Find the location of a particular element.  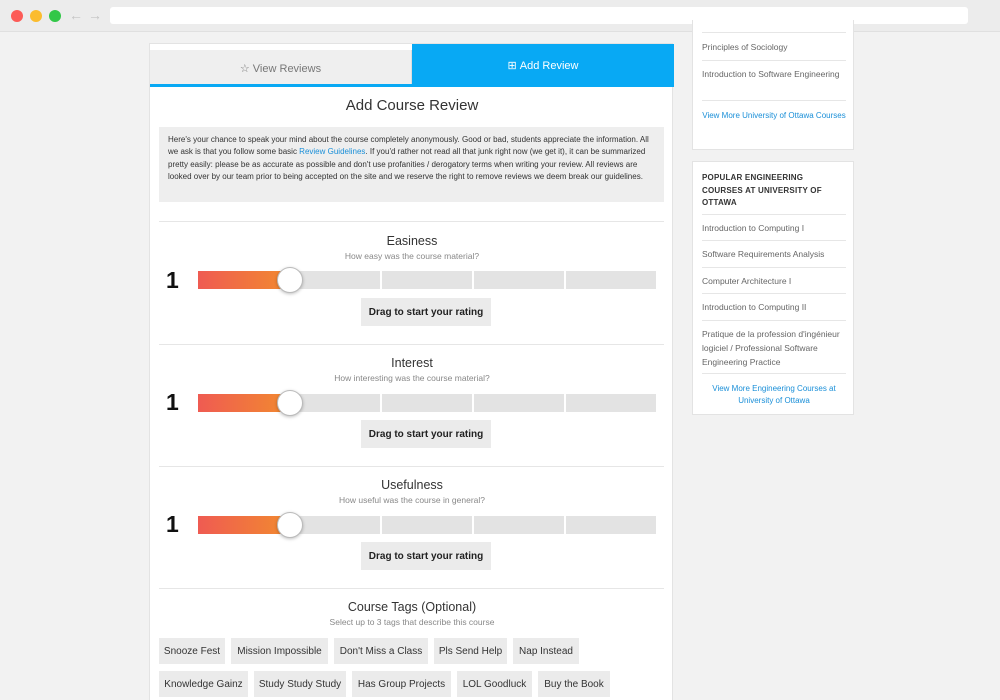

sidebar-course-link: Computer Architecture I is located at coordinates (774, 281).